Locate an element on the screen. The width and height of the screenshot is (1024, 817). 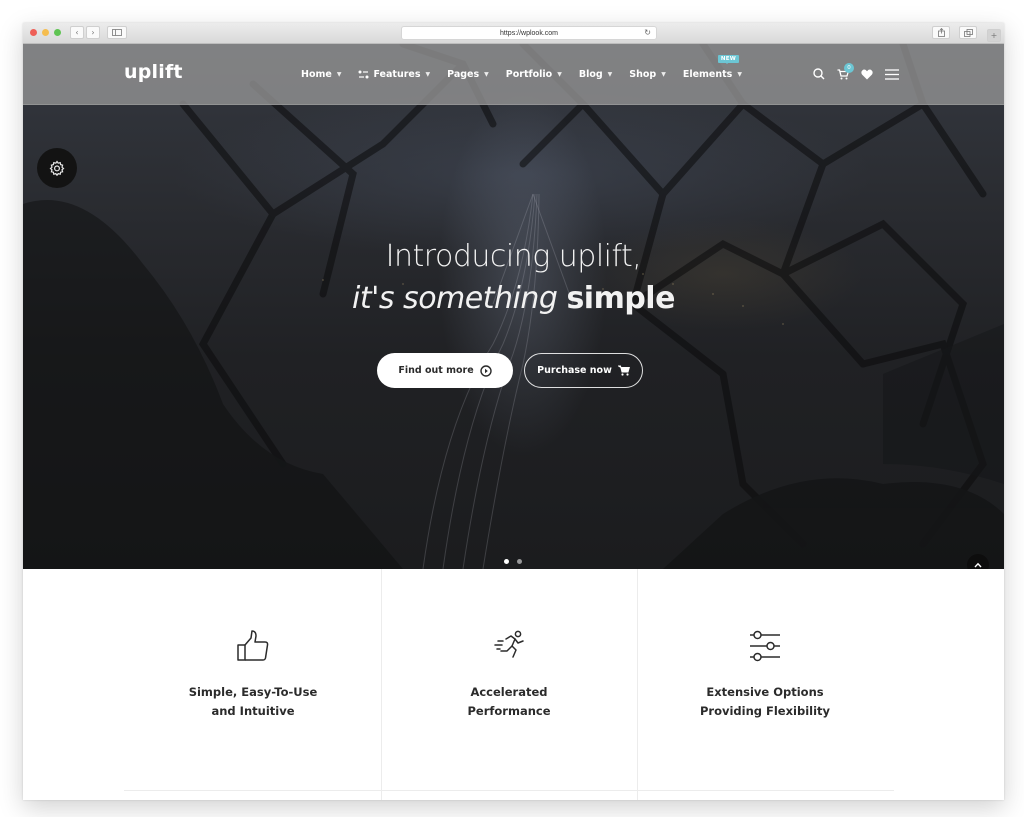
nav-label: Portfolio is located at coordinates (529, 74).